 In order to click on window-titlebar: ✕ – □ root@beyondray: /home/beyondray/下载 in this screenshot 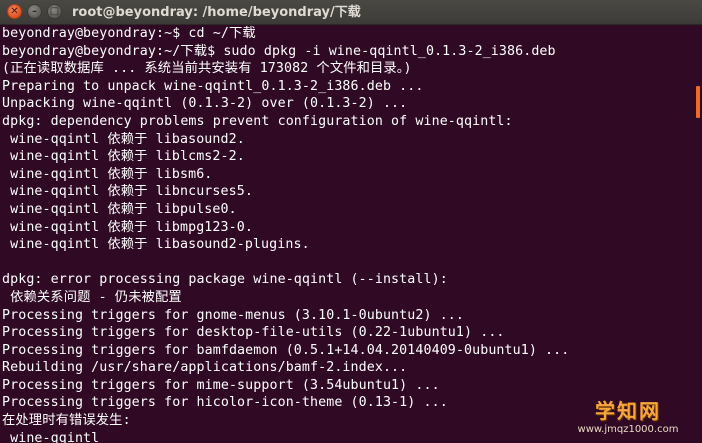, I will do `click(351, 12)`.